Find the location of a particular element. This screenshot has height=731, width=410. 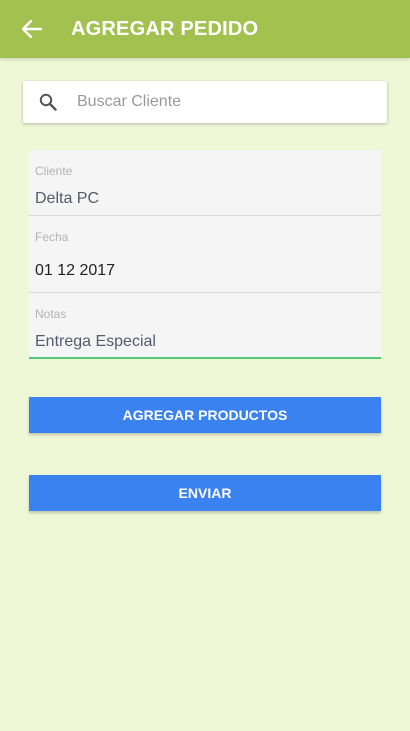

cliente-value: Delta PC is located at coordinates (67, 199).